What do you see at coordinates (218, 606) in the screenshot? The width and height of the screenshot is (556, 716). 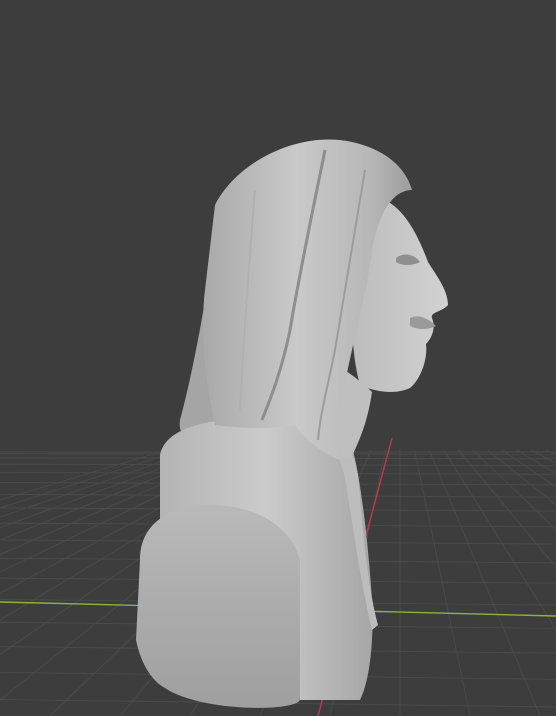 I see `bust-base-cap` at bounding box center [218, 606].